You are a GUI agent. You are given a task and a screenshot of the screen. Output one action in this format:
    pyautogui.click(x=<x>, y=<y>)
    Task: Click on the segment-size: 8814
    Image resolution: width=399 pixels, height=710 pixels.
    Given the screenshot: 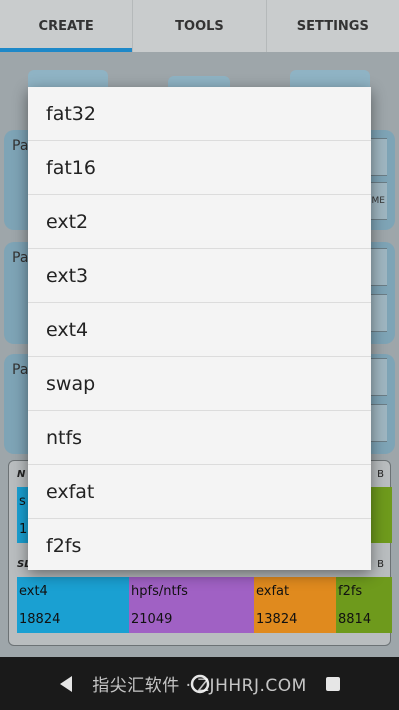 What is the action you would take?
    pyautogui.click(x=355, y=619)
    